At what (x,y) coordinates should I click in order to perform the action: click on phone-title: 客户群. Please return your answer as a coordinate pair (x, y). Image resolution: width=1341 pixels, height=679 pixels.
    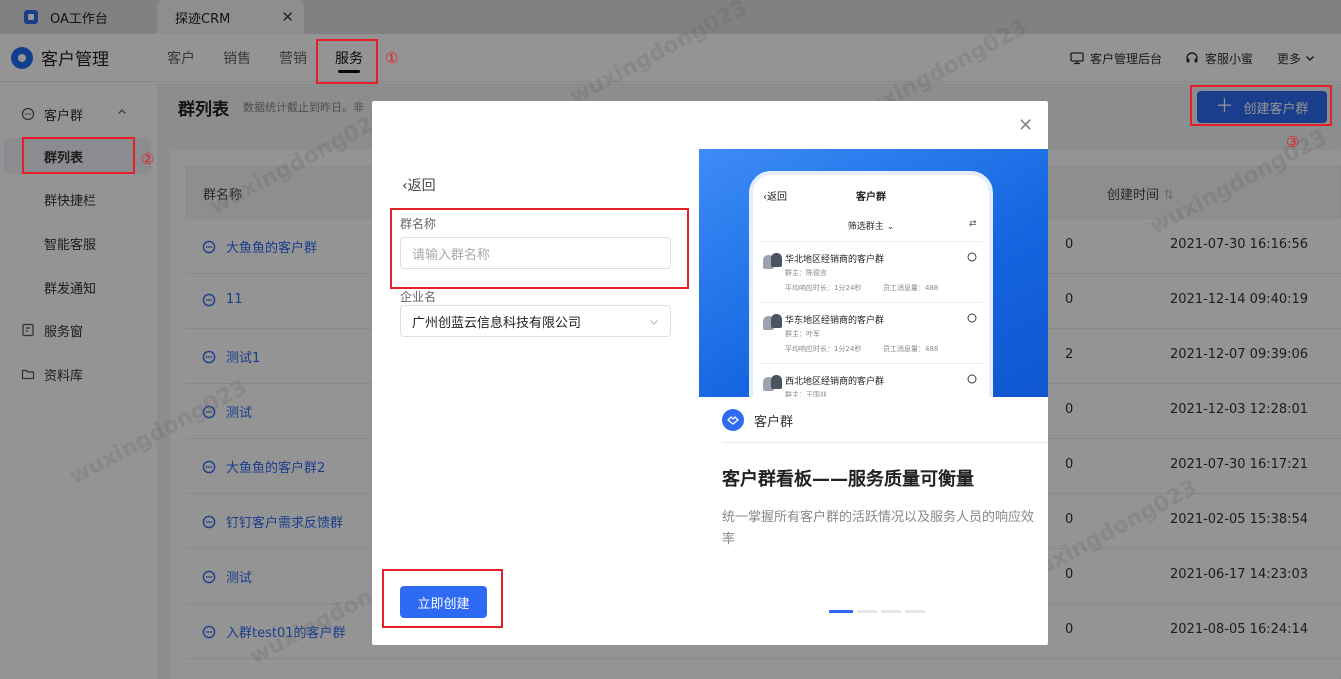
    Looking at the image, I should click on (871, 197).